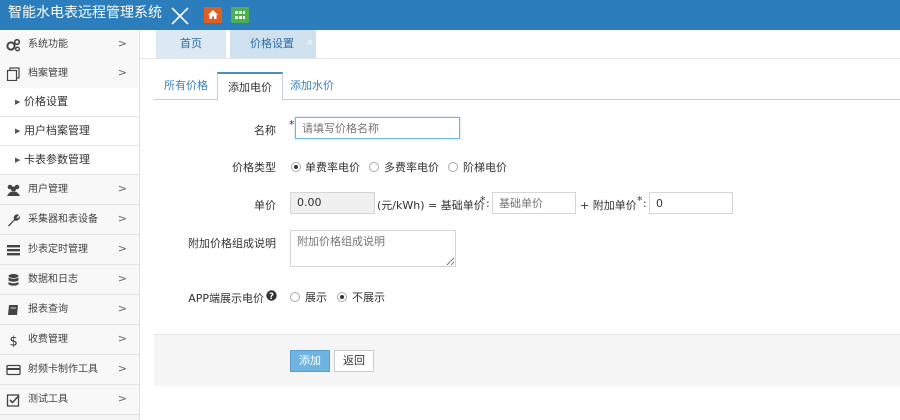 This screenshot has height=420, width=900. I want to click on radio-app-hide, so click(342, 297).